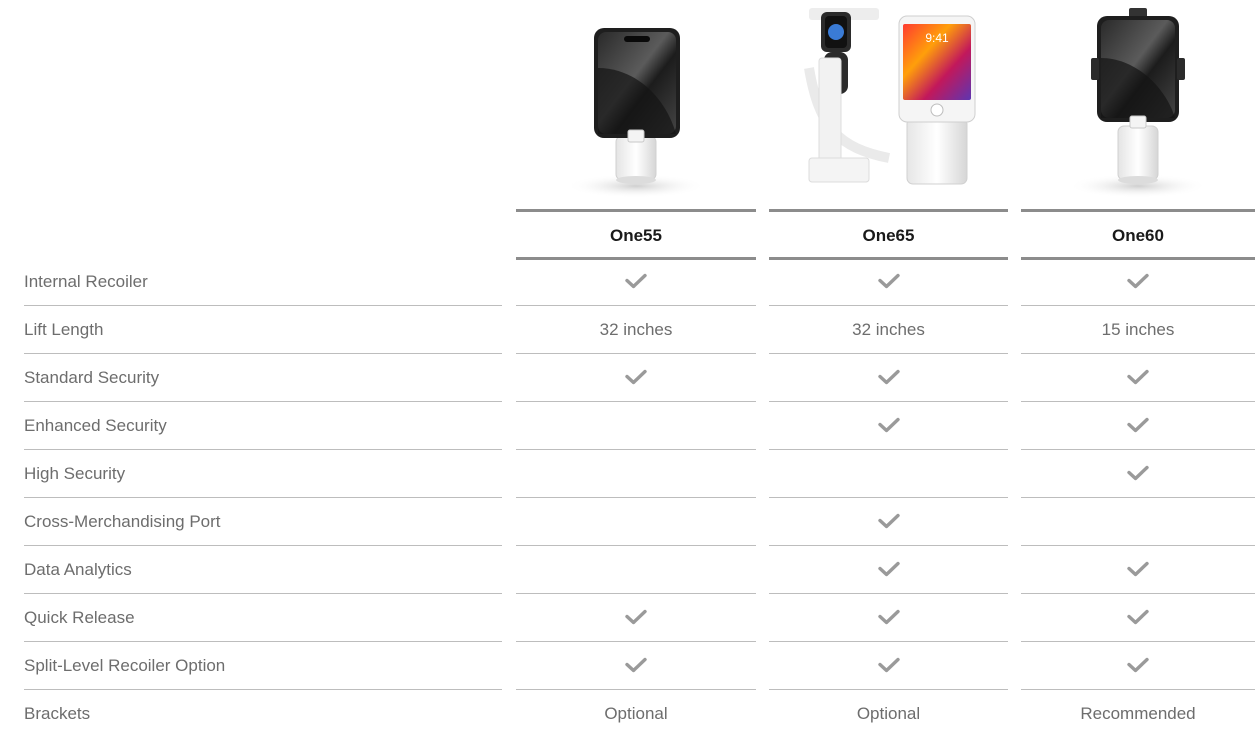  I want to click on feature-label: High Security, so click(75, 473).